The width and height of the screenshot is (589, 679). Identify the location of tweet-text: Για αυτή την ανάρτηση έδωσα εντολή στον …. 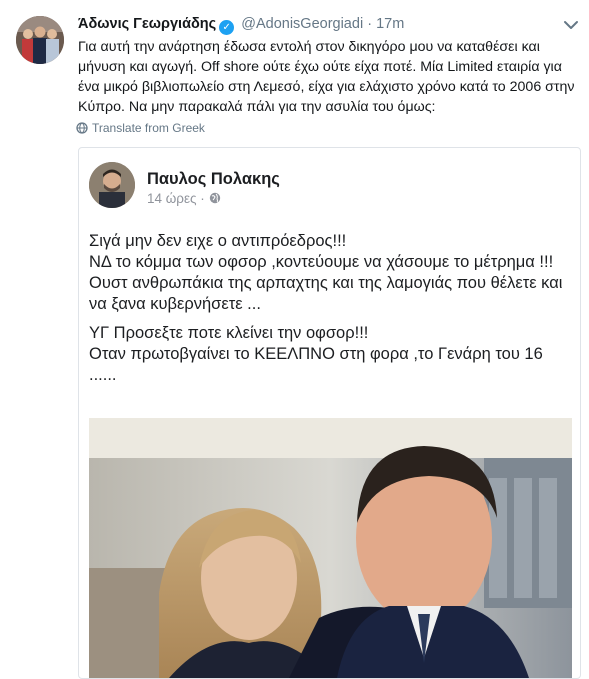
(326, 77).